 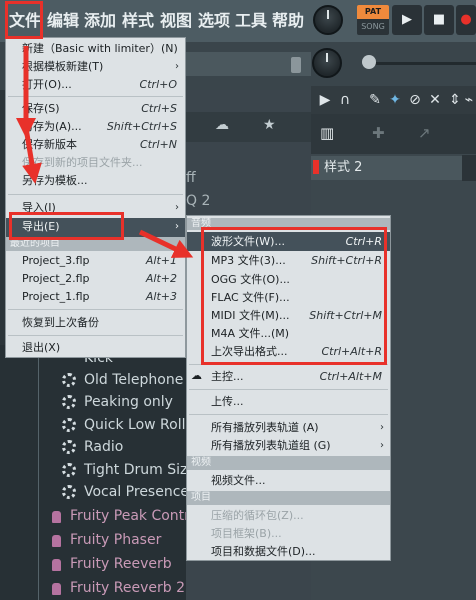 What do you see at coordinates (468, 100) in the screenshot?
I see `slice-icon: ⌁` at bounding box center [468, 100].